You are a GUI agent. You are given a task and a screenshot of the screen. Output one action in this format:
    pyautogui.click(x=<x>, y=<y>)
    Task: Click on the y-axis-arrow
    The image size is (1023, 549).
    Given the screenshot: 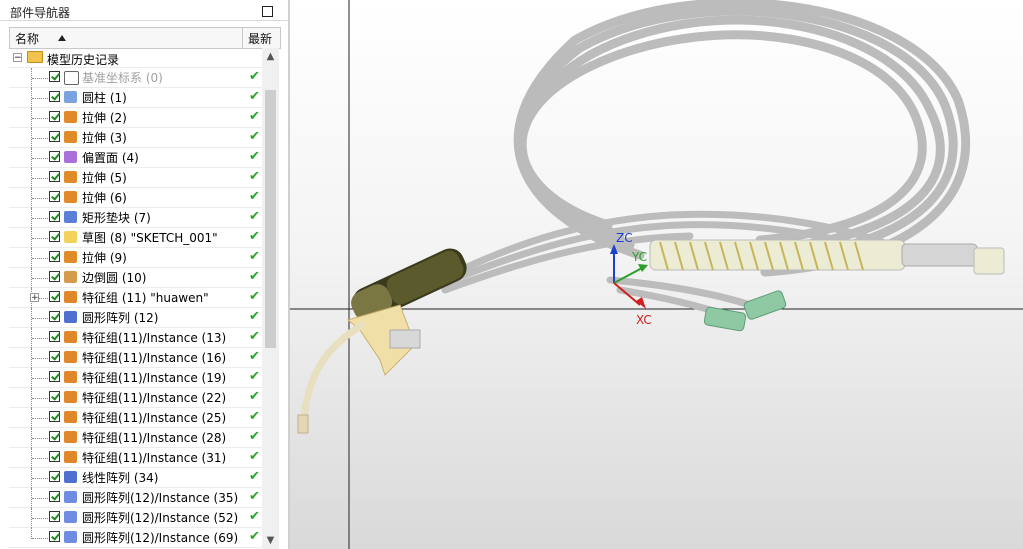 What is the action you would take?
    pyautogui.click(x=643, y=268)
    